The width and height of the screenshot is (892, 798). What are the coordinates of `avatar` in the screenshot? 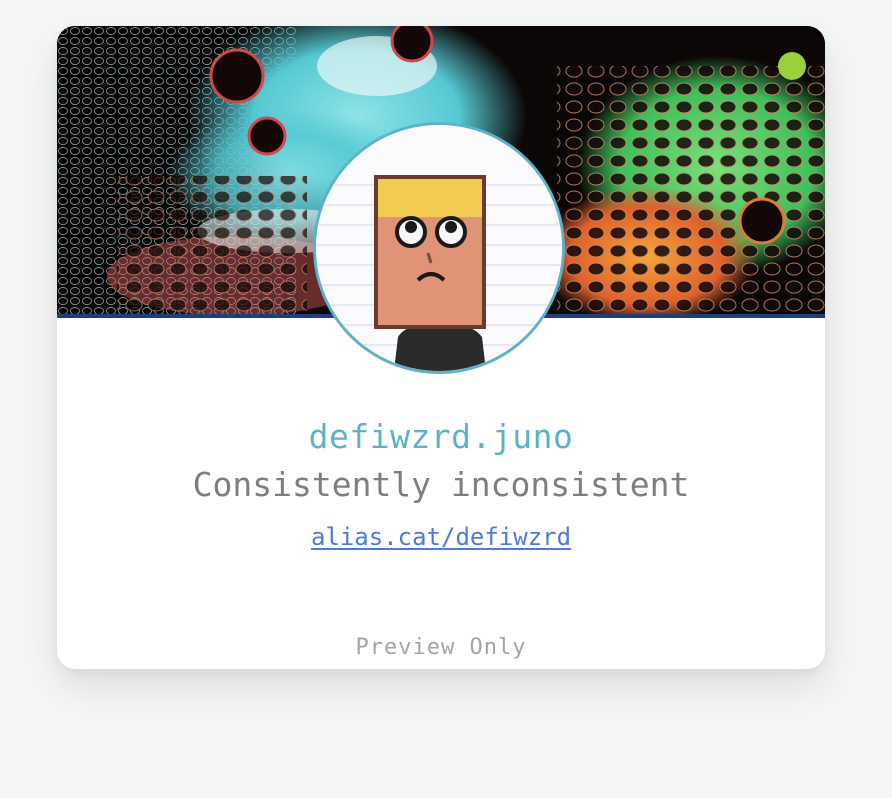 It's located at (439, 248).